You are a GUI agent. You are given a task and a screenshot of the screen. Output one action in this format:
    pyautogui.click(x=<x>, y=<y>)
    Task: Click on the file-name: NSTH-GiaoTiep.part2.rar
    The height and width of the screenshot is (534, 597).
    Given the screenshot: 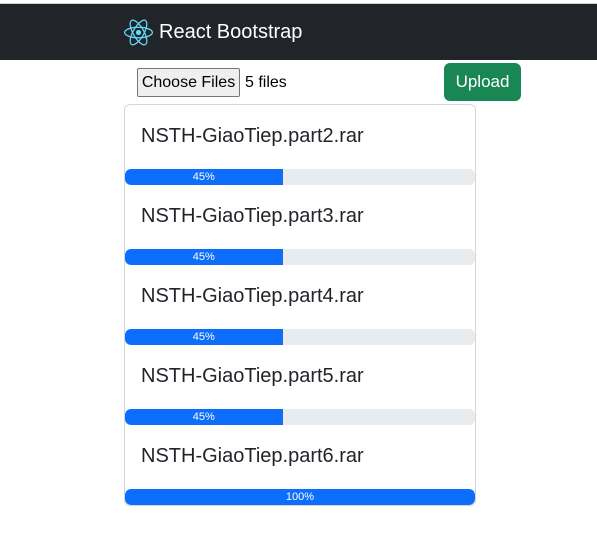 What is the action you would take?
    pyautogui.click(x=252, y=136)
    